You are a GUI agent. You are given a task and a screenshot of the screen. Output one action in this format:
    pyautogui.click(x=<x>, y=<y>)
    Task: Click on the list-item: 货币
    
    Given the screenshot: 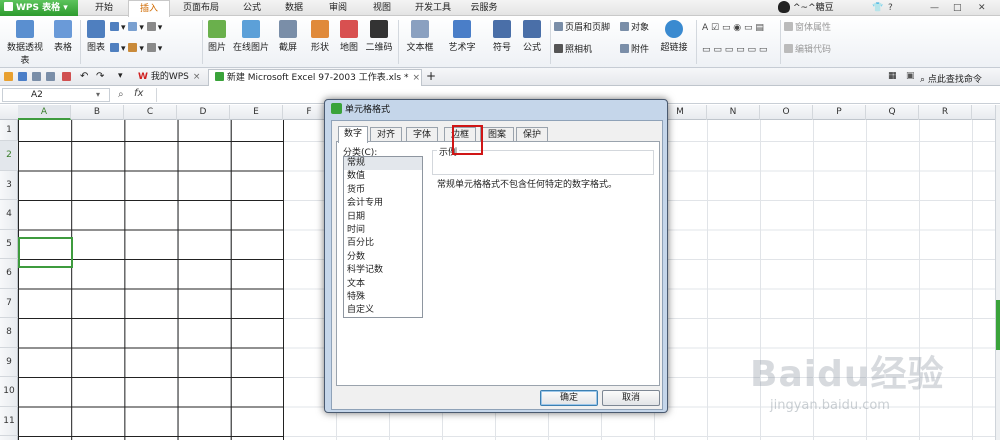 What is the action you would take?
    pyautogui.click(x=383, y=190)
    